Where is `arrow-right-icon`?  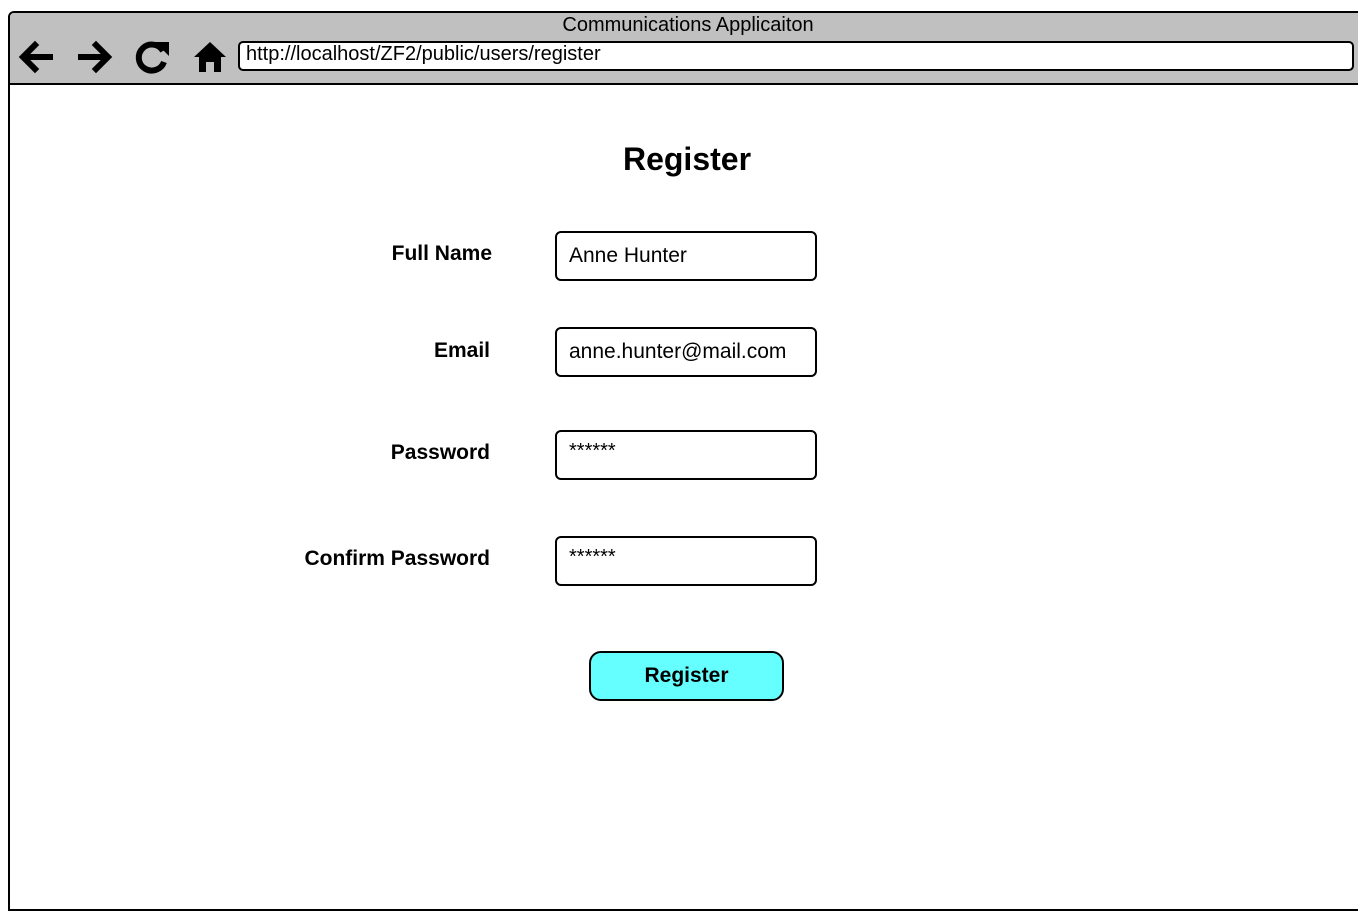 arrow-right-icon is located at coordinates (96, 57).